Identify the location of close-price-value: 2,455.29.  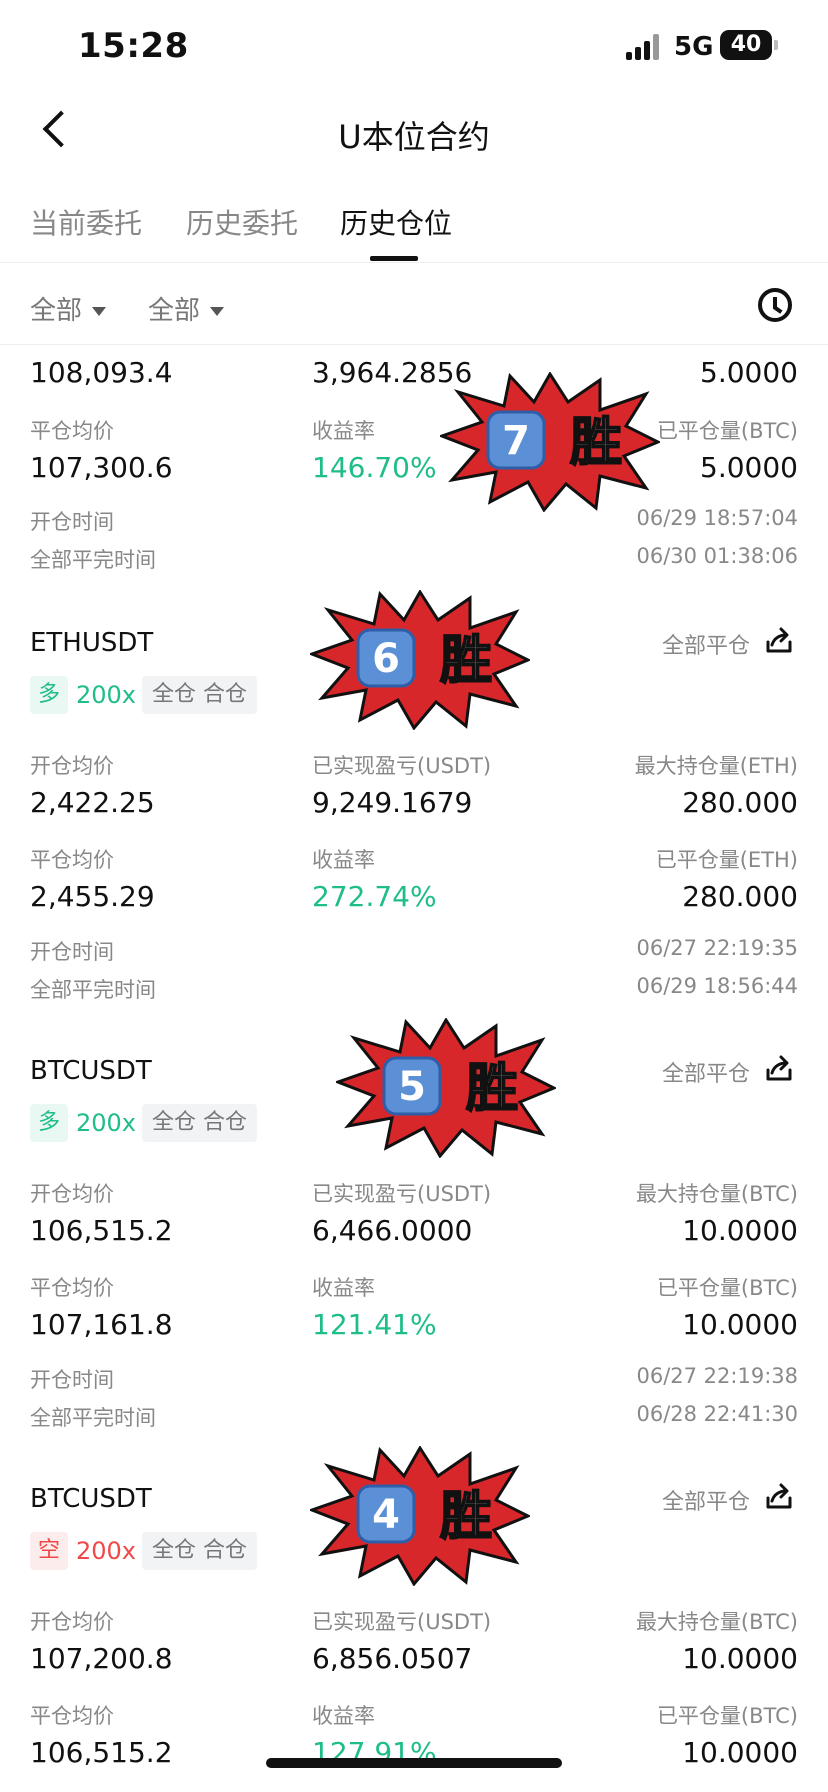
(92, 896).